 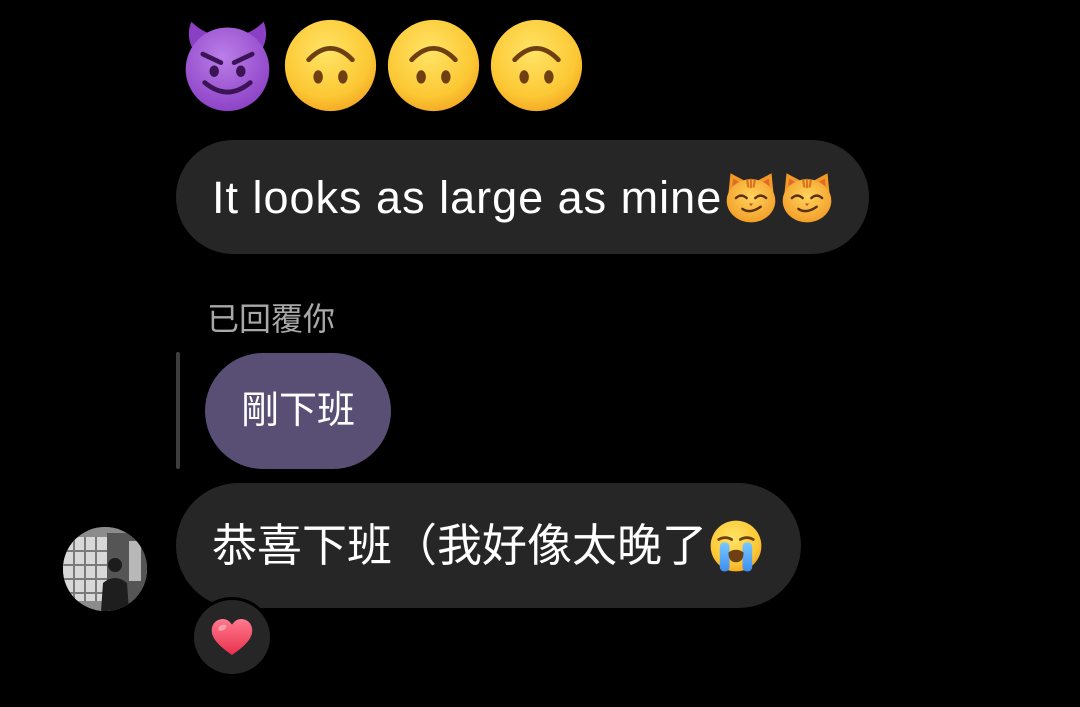 I want to click on reply-quote-line, so click(x=178, y=410).